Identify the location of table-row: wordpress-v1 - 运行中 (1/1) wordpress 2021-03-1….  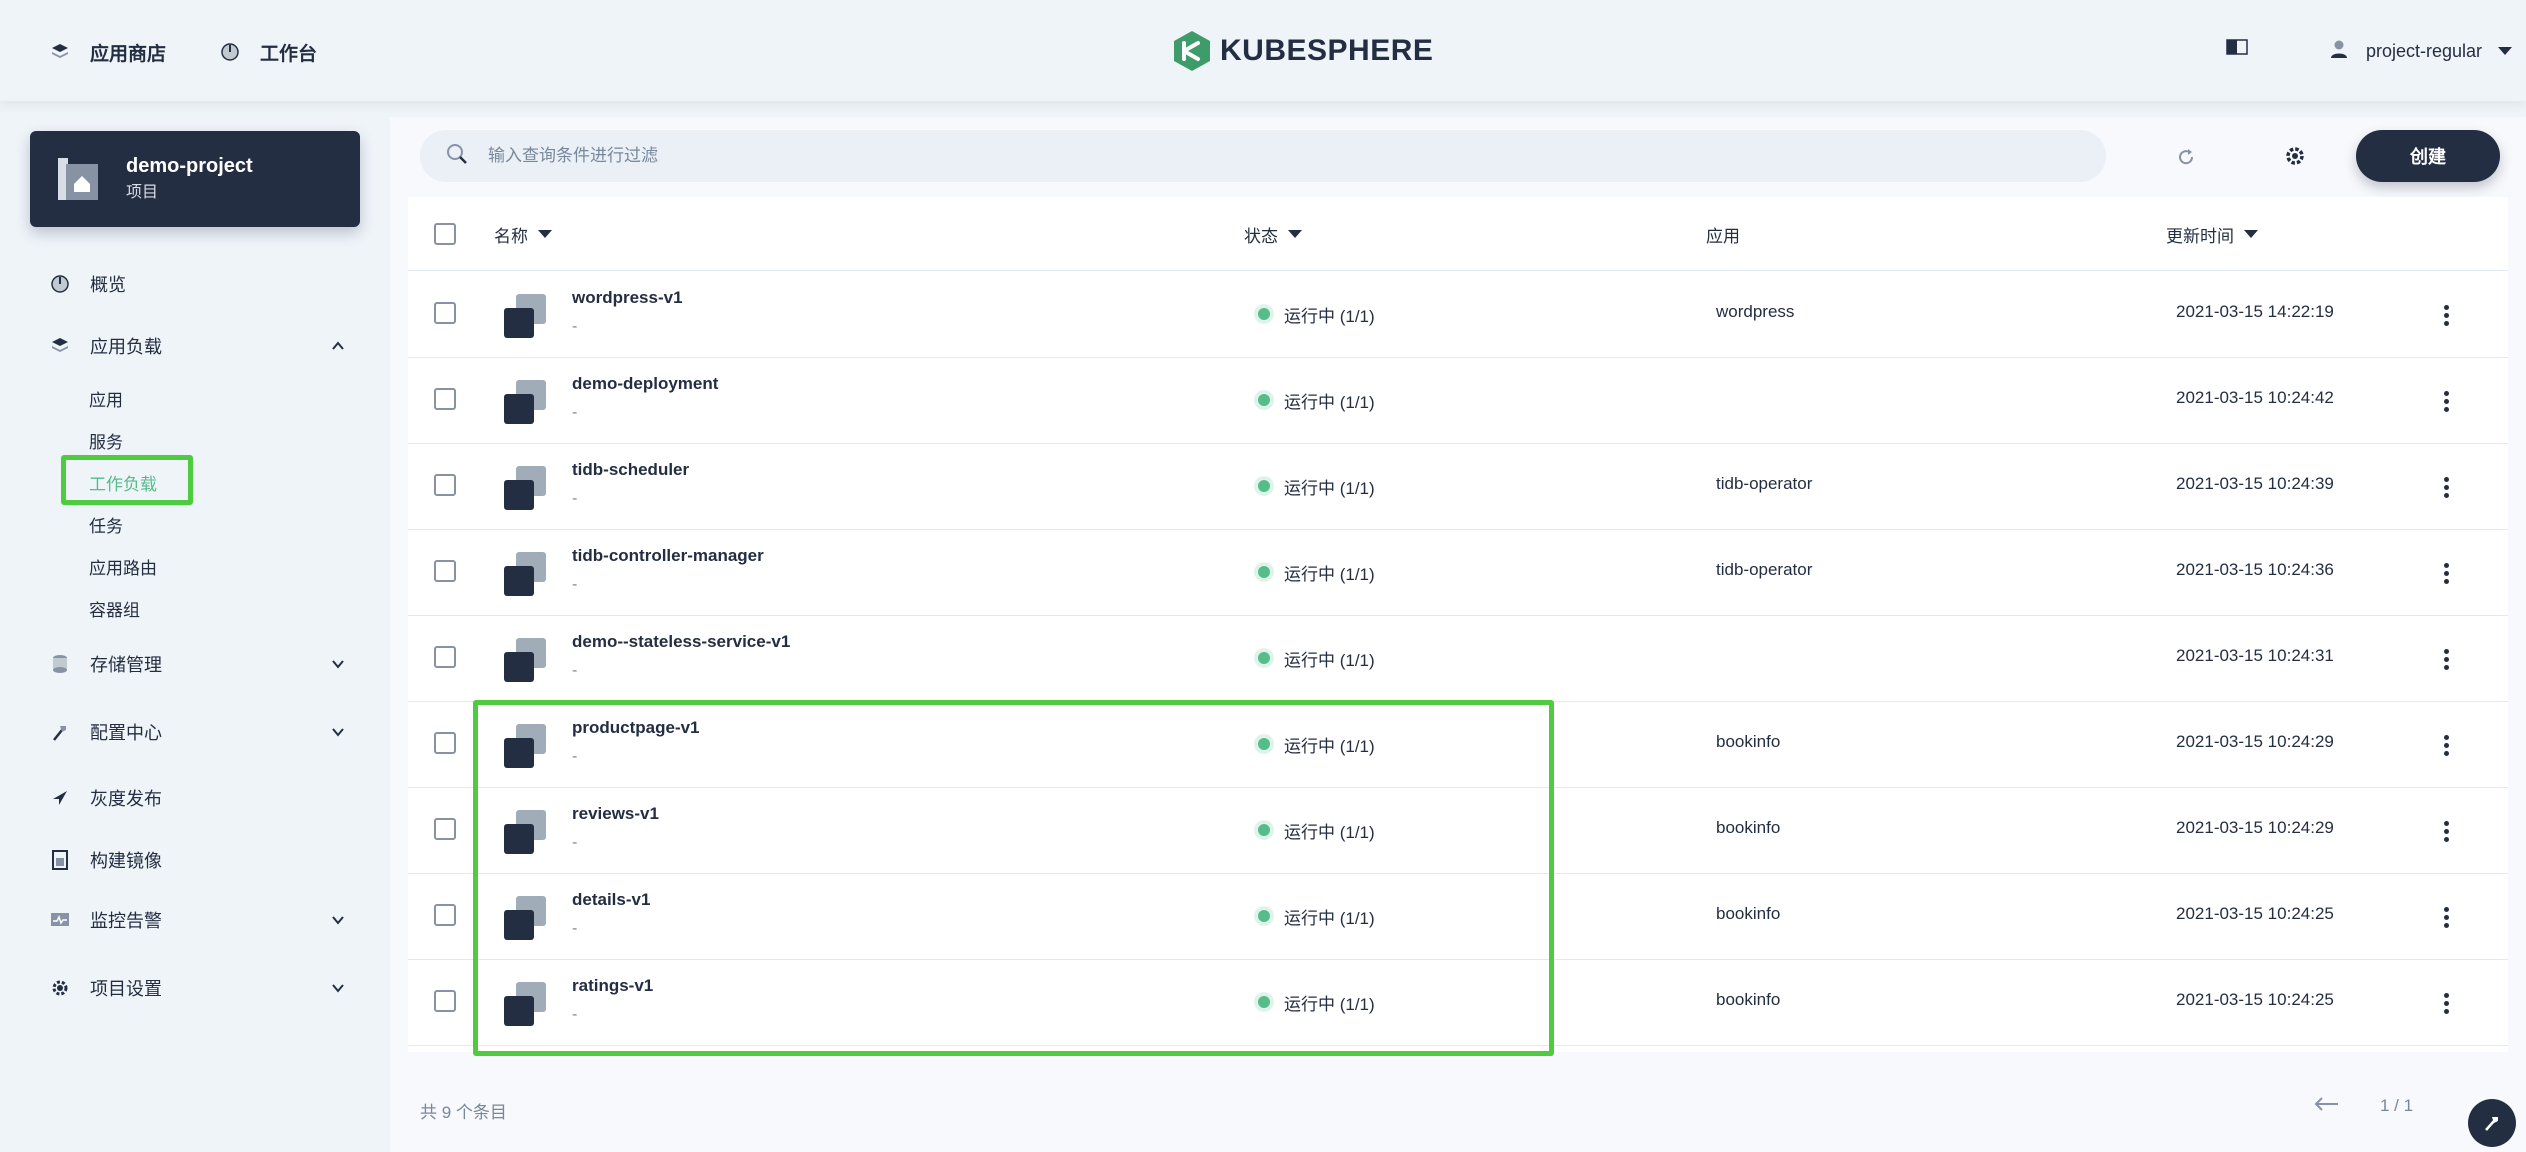
(1458, 315).